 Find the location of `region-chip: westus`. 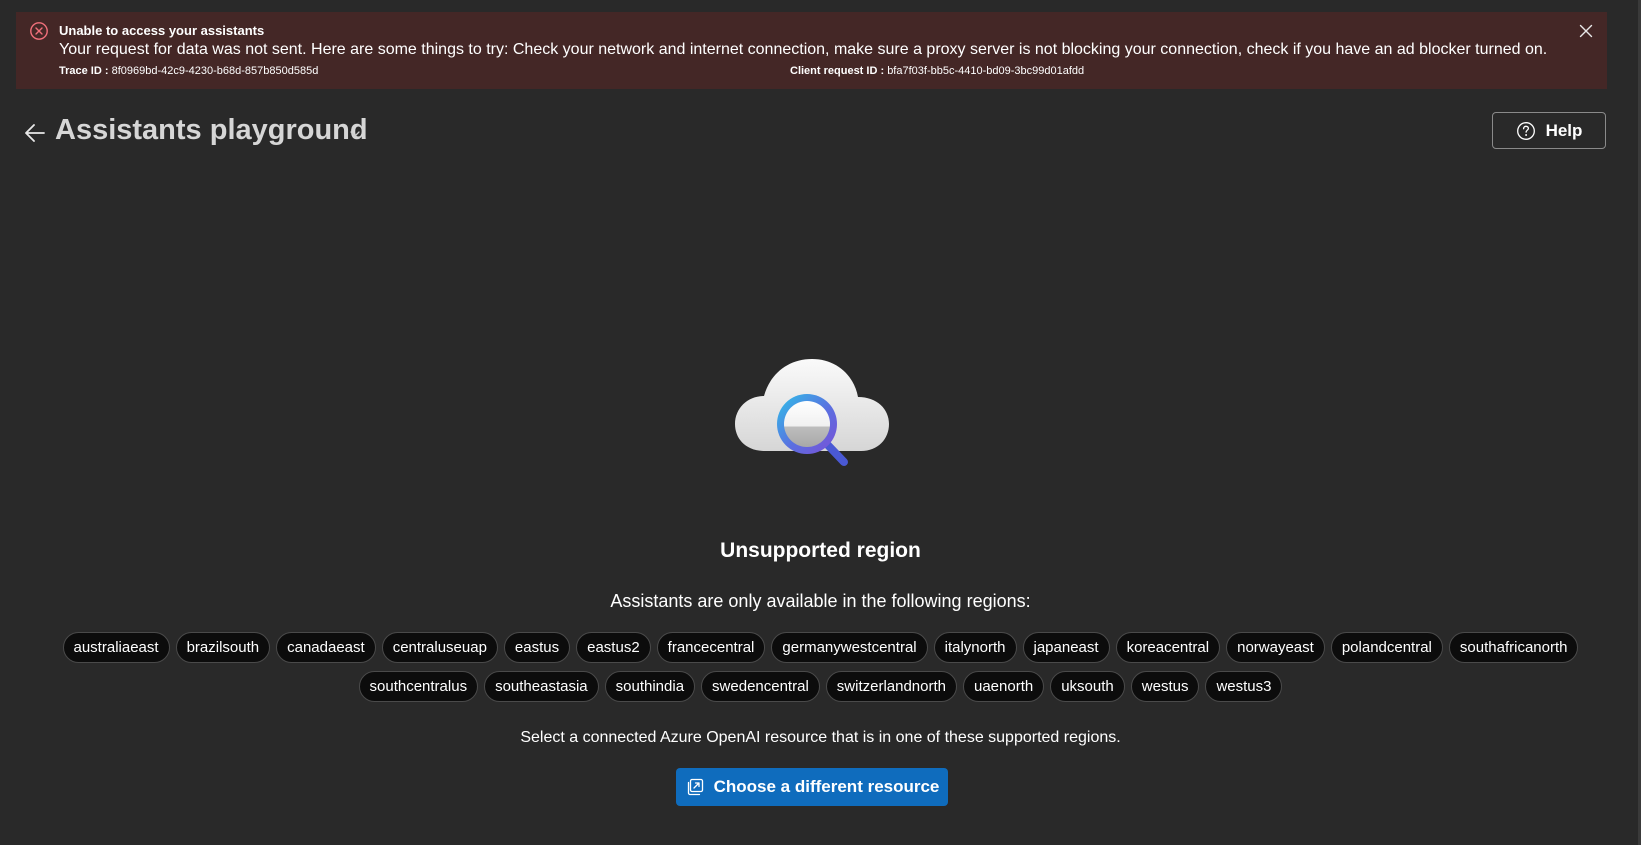

region-chip: westus is located at coordinates (1165, 686).